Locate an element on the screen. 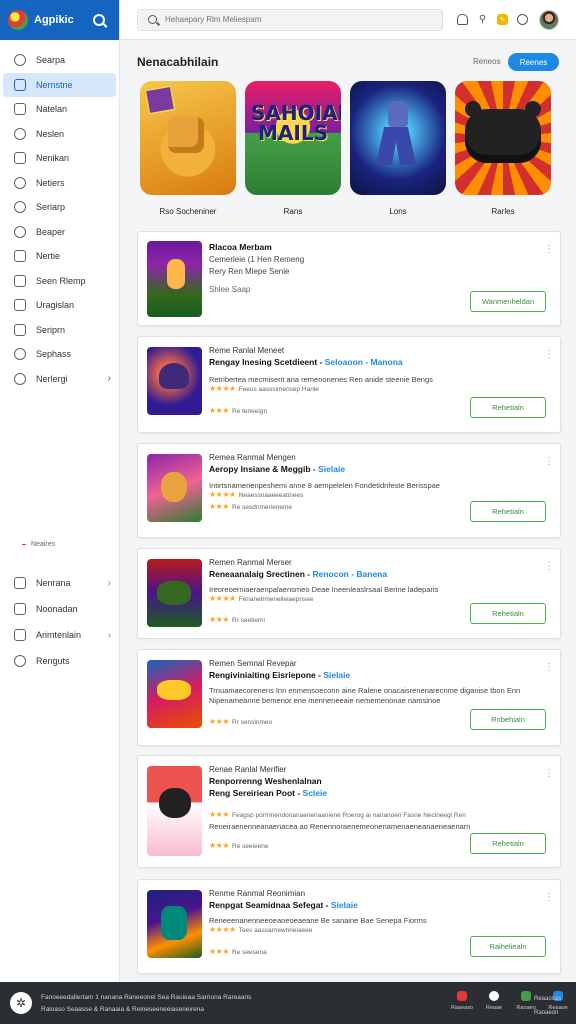  search-box is located at coordinates (290, 19).